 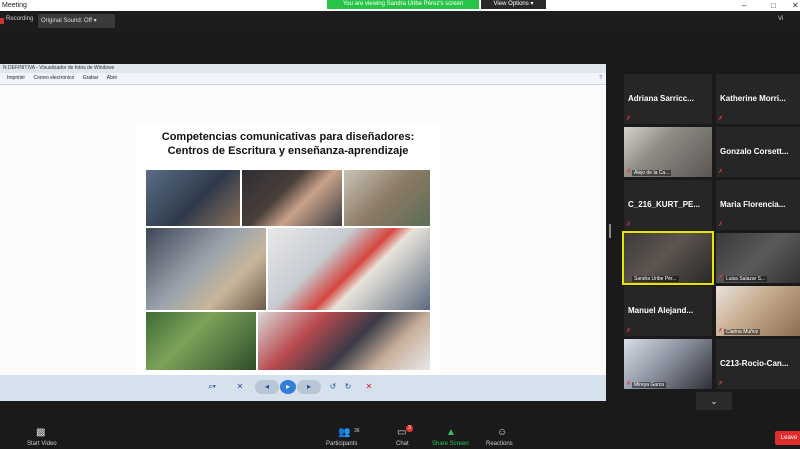 I want to click on participants-icon: 👥, so click(x=344, y=432).